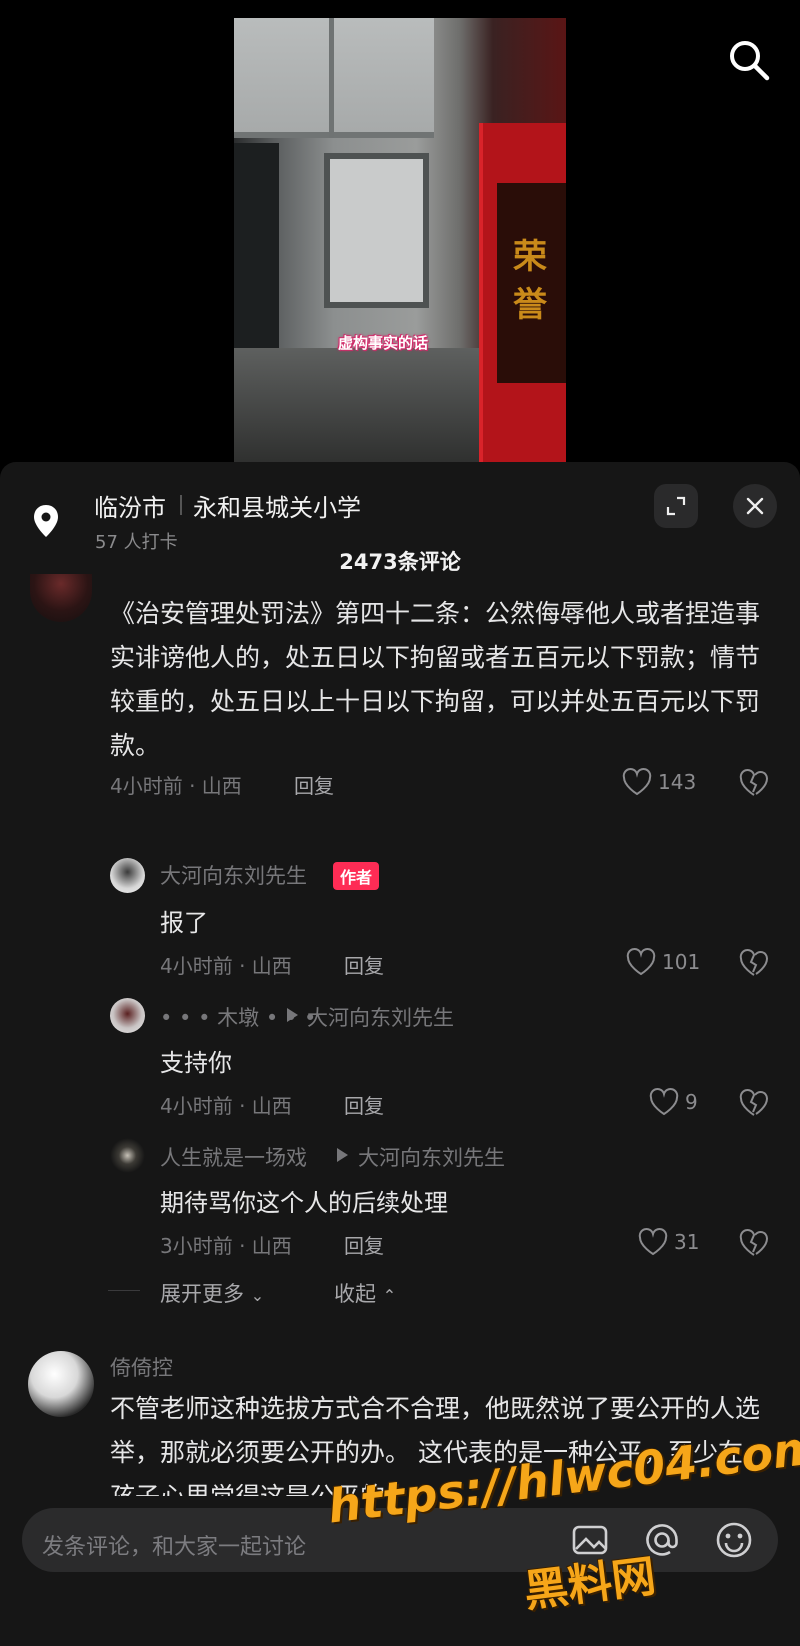 The height and width of the screenshot is (1646, 800). I want to click on video-window-scene, so click(334, 78).